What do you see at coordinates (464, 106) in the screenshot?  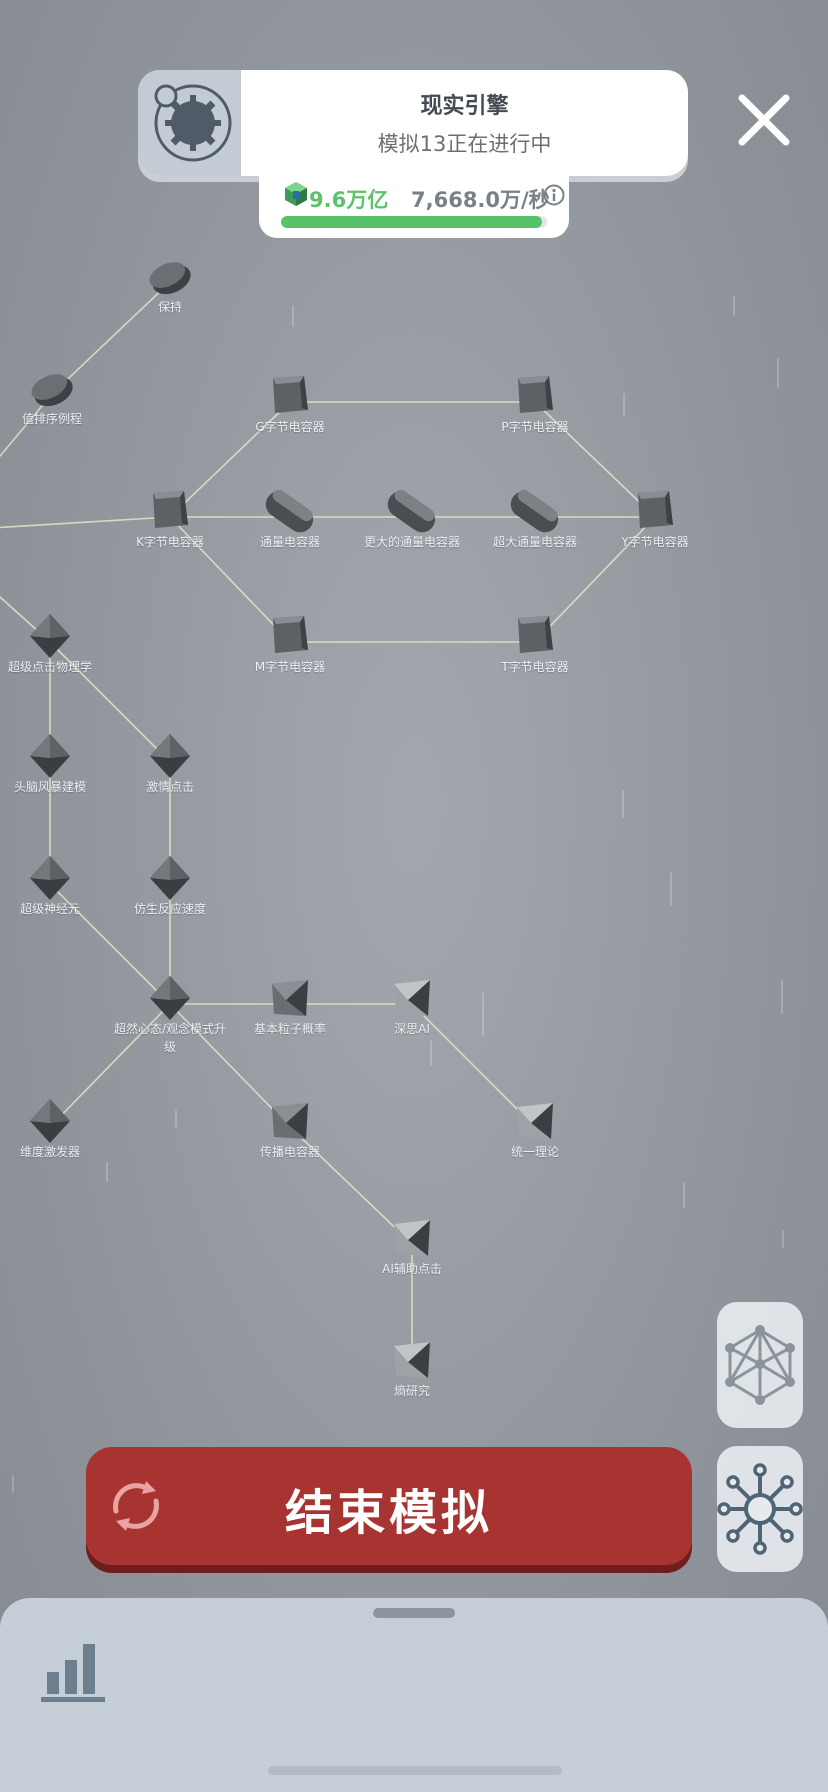 I see `simulation-title: 现实引擎` at bounding box center [464, 106].